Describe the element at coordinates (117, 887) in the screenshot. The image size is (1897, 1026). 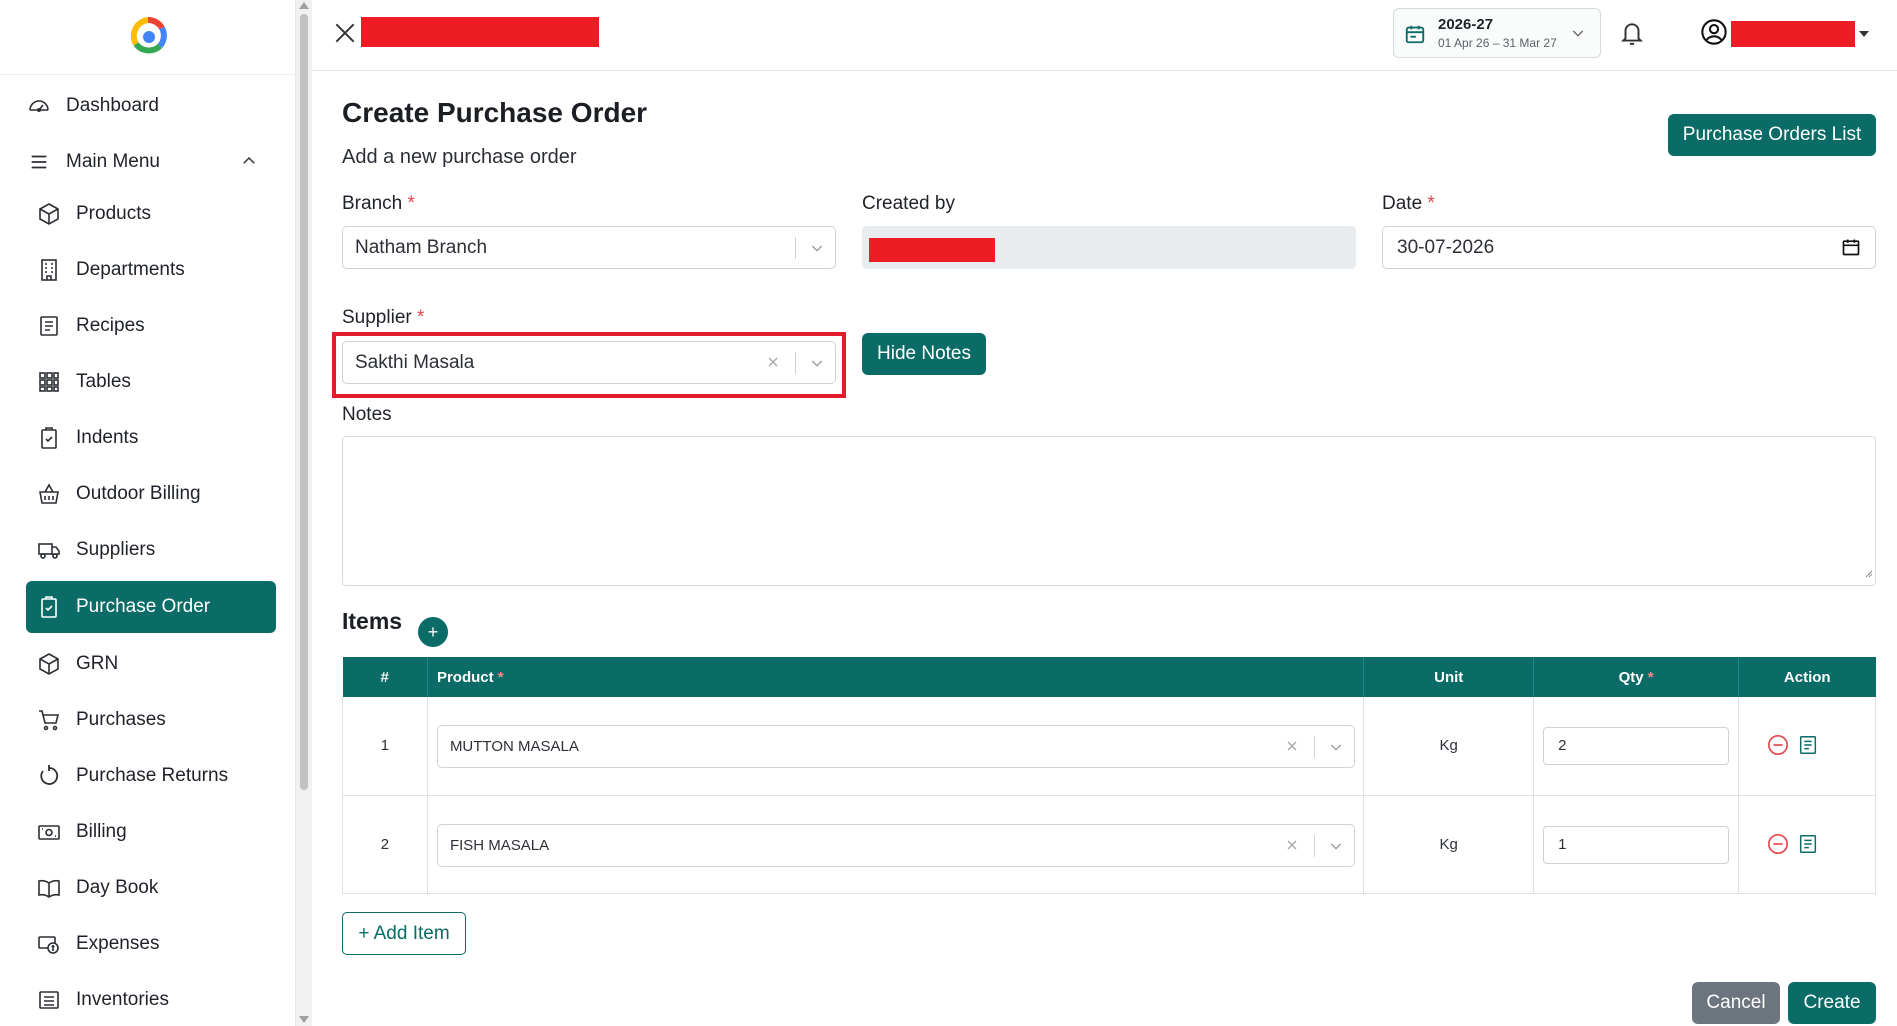
I see `sidebar-item-label: Day Book` at that location.